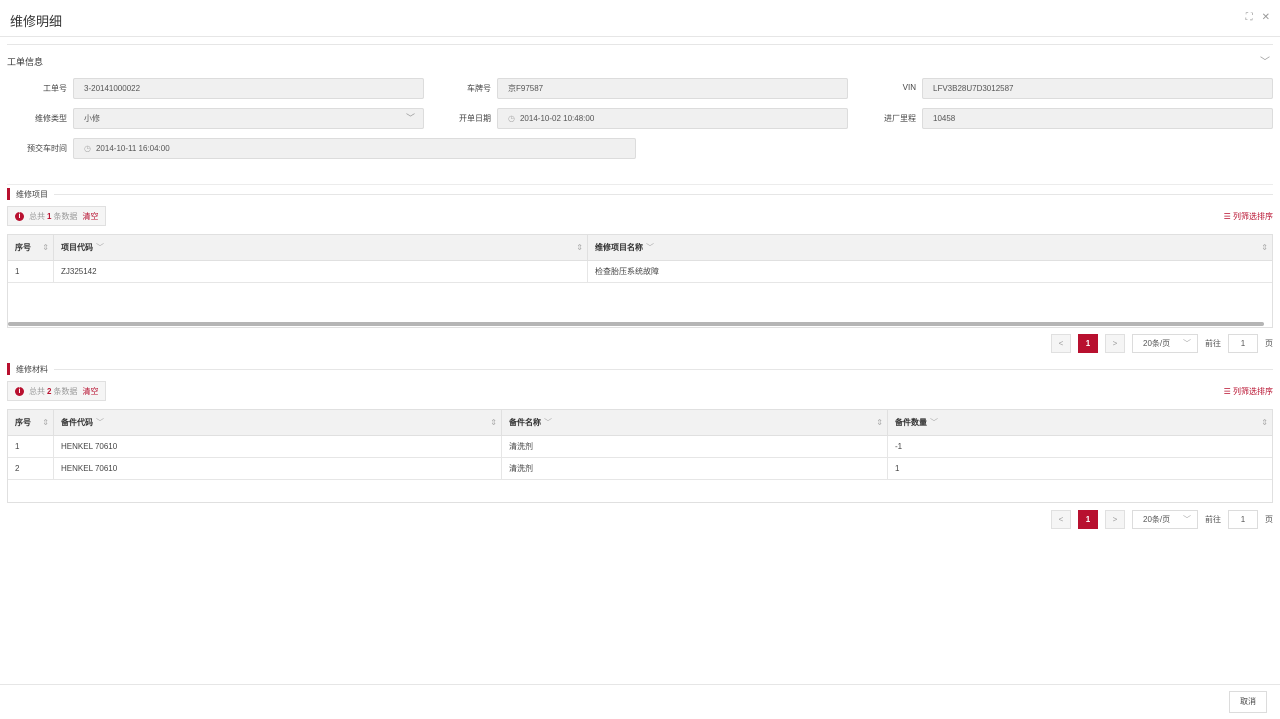 The image size is (1280, 719). Describe the element at coordinates (49, 391) in the screenshot. I see `count-number: 2` at that location.